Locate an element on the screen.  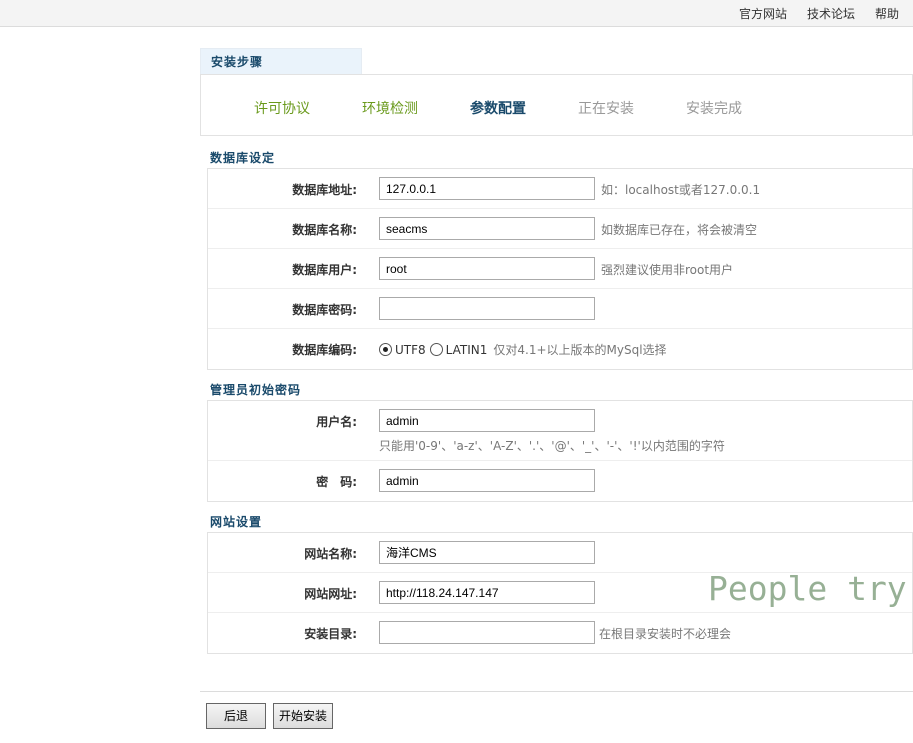
db-name-row: 数据库名称: 如数据库已存在，将会被清空 is located at coordinates (560, 229).